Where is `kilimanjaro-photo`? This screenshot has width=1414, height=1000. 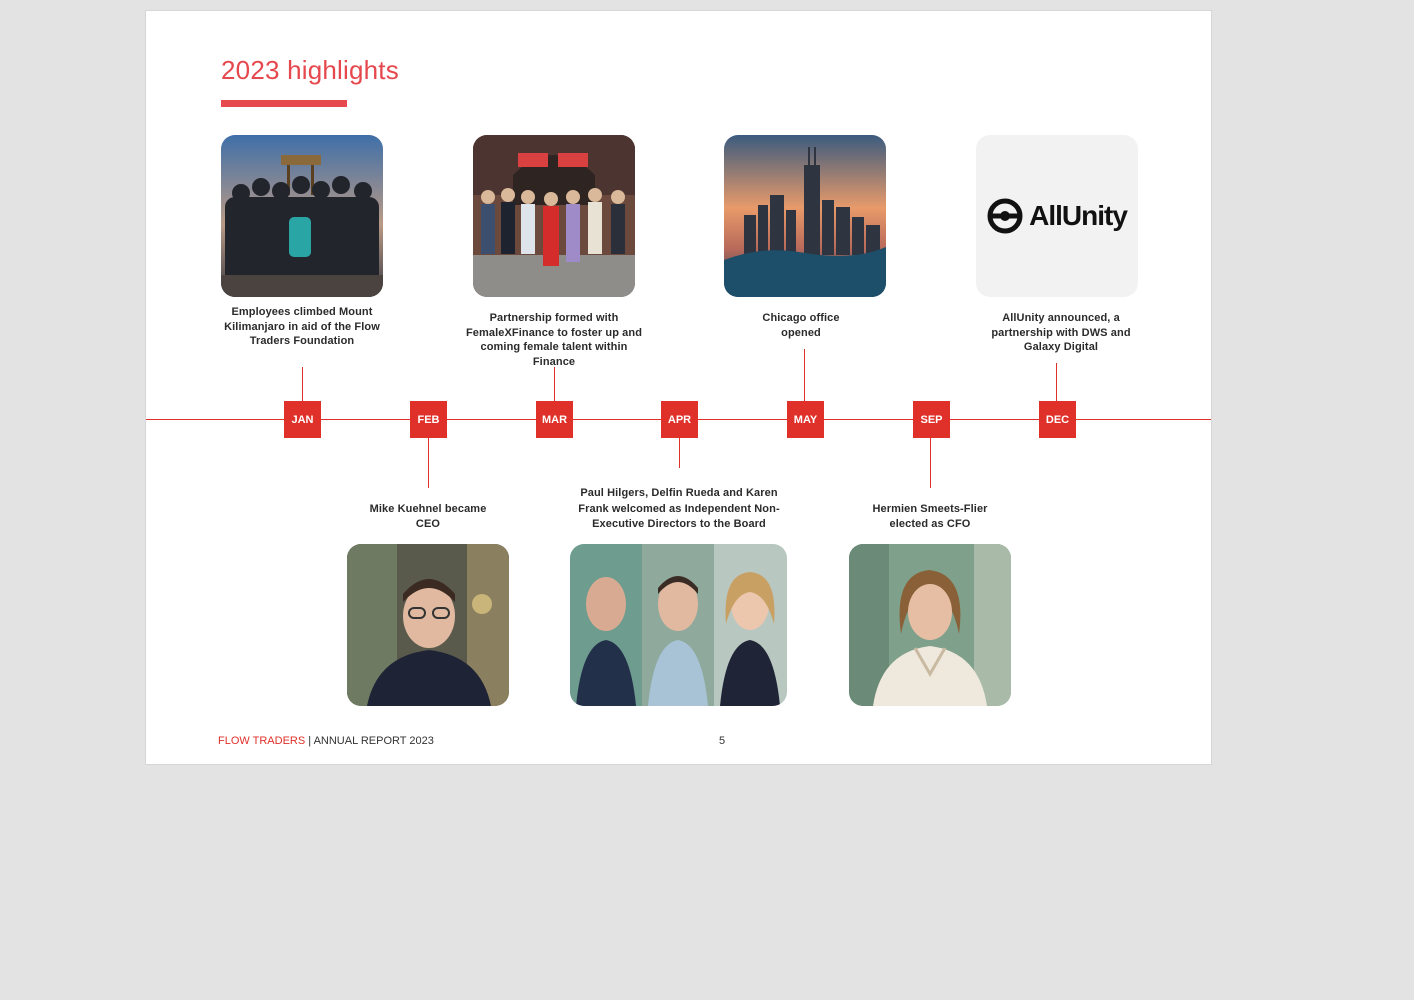 kilimanjaro-photo is located at coordinates (302, 216).